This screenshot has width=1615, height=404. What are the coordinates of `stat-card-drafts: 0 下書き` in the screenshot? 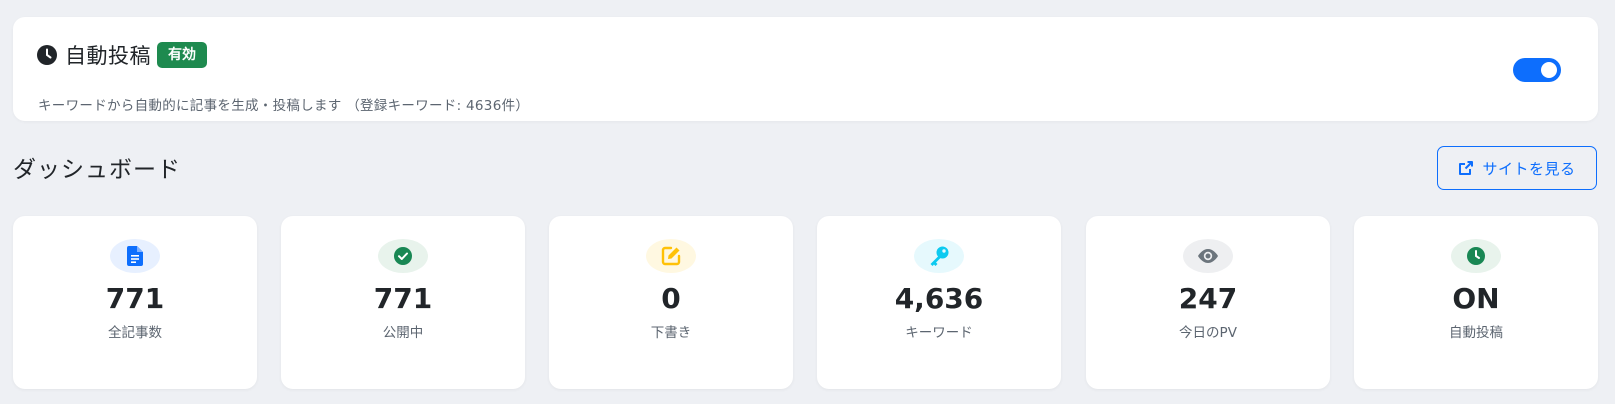 It's located at (671, 302).